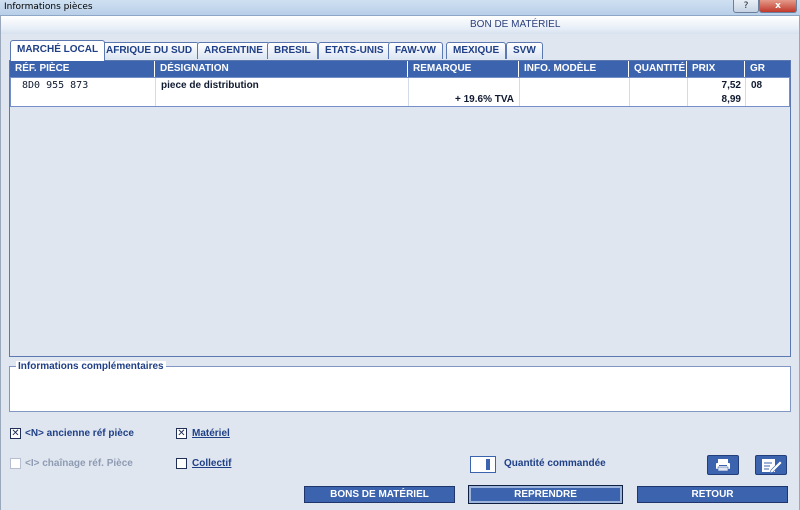 This screenshot has height=510, width=800. Describe the element at coordinates (82, 69) in the screenshot. I see `col-ref-piece: RÉF. PIÈCE` at that location.